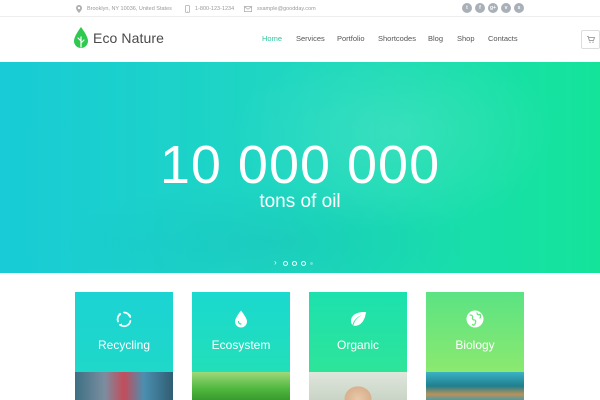  Describe the element at coordinates (467, 8) in the screenshot. I see `twitter-icon: t` at that location.